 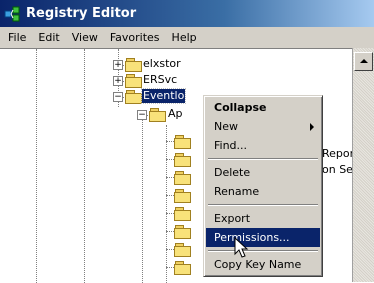 I want to click on arrow-up-icon, so click(x=364, y=61).